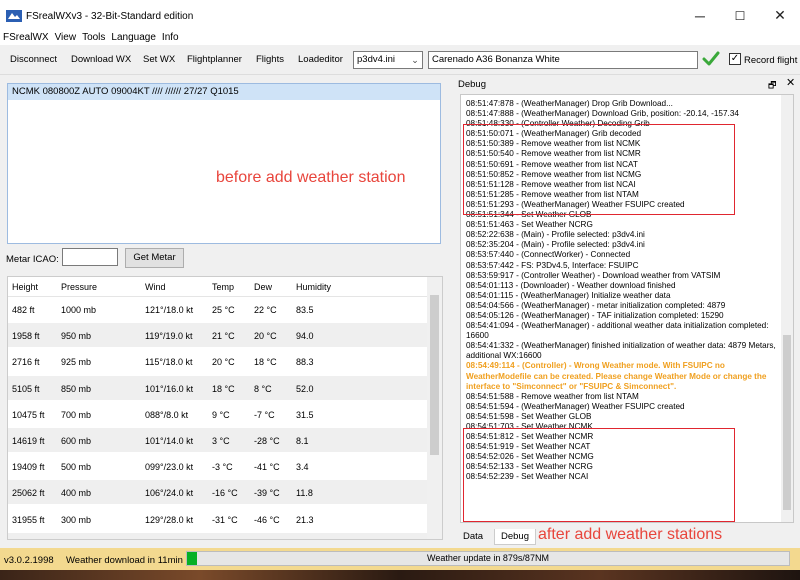  What do you see at coordinates (735, 59) in the screenshot?
I see `record-flight-checkbox: ✓` at bounding box center [735, 59].